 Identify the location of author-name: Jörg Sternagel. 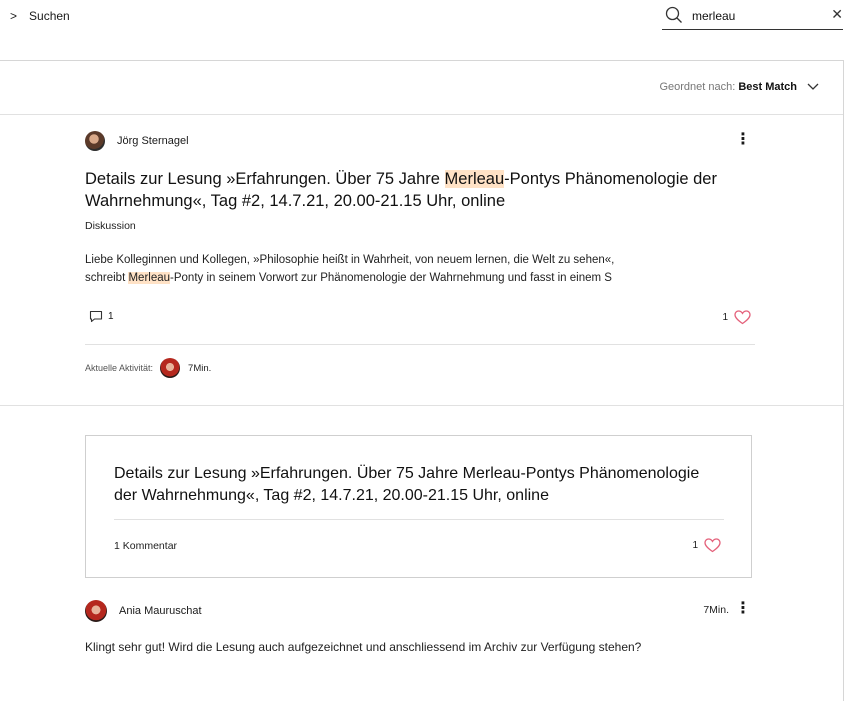
(153, 141).